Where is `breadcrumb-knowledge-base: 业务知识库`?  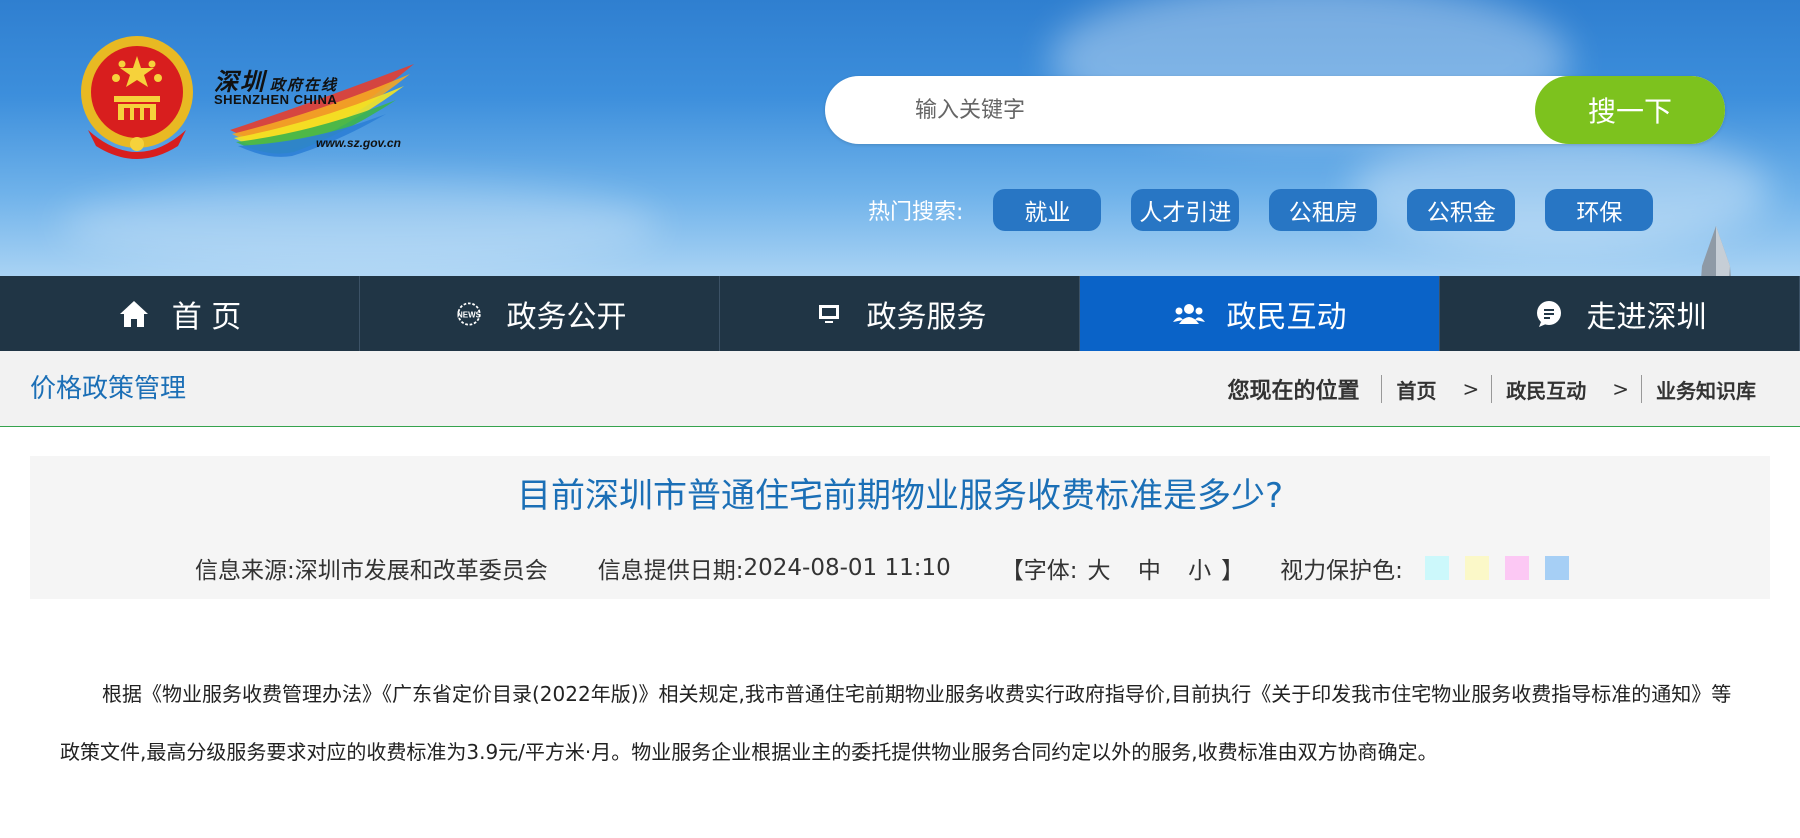 breadcrumb-knowledge-base: 业务知识库 is located at coordinates (1706, 389).